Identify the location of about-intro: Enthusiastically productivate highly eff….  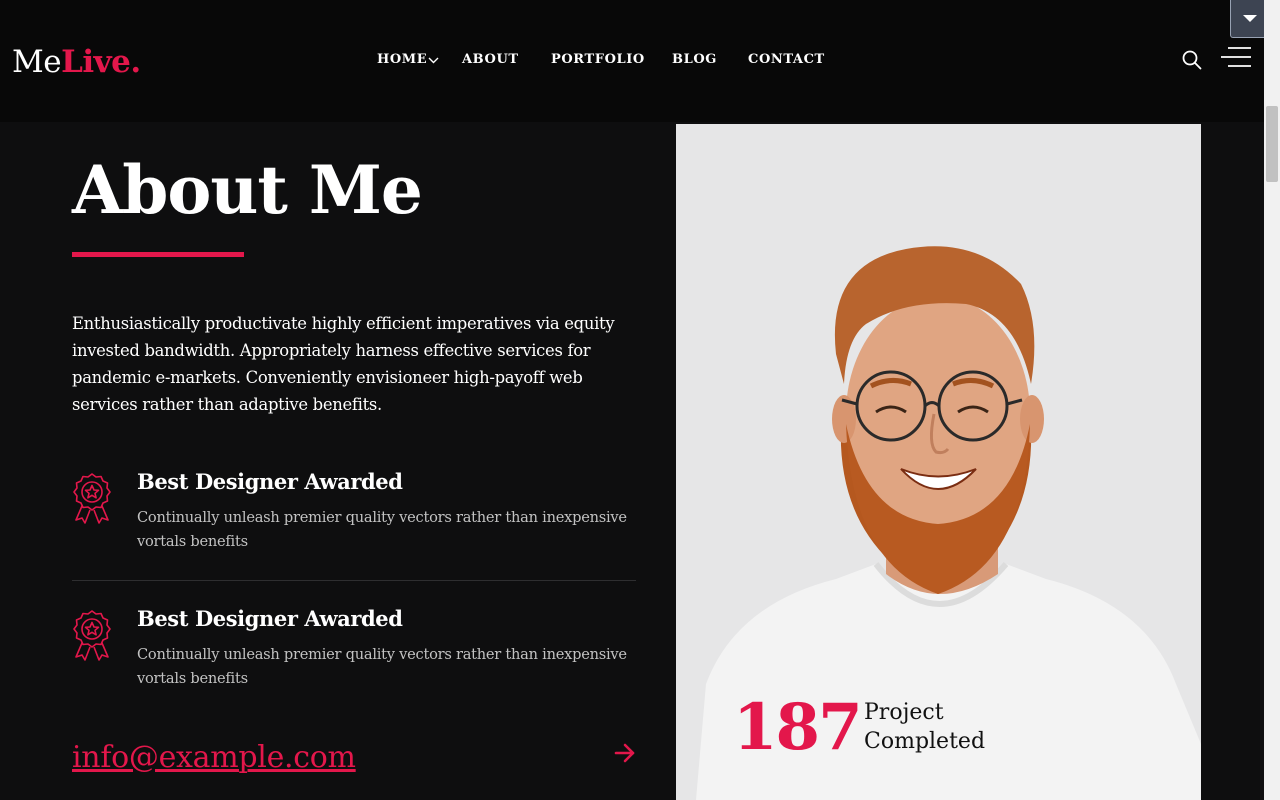
(343, 364).